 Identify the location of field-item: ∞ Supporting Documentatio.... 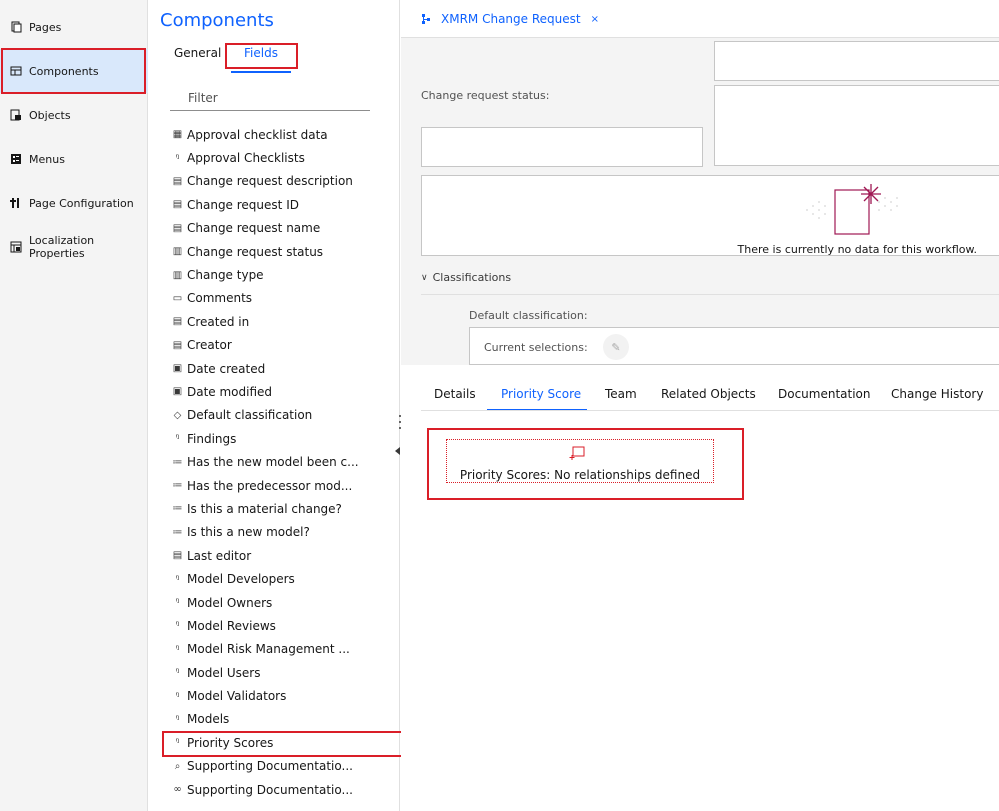
(282, 789).